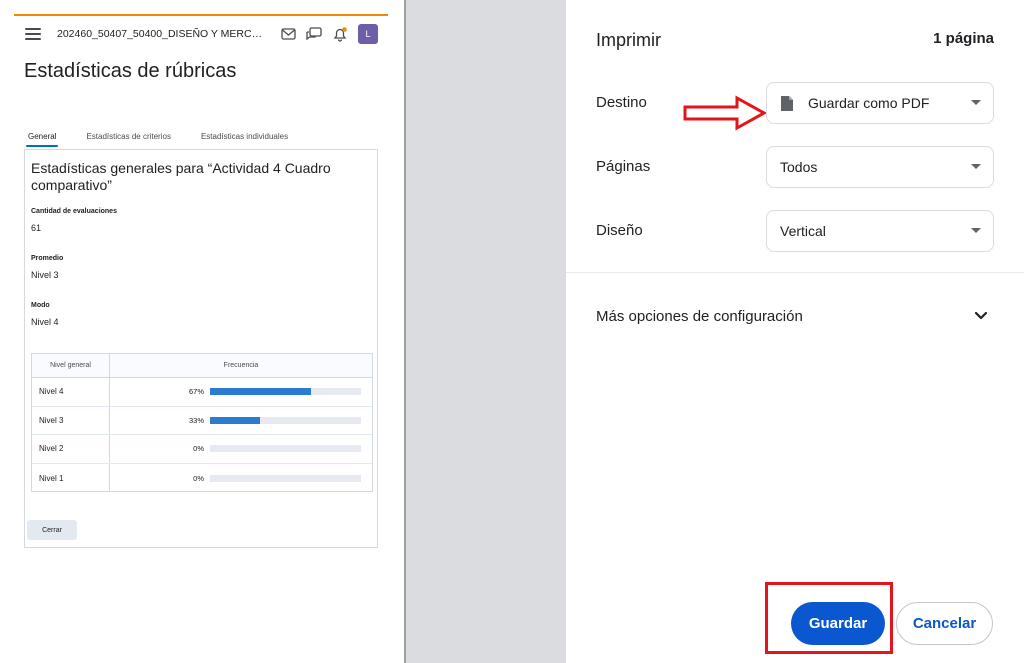 Image resolution: width=1024 pixels, height=663 pixels. I want to click on destination-value: Guardar como PDF, so click(869, 103).